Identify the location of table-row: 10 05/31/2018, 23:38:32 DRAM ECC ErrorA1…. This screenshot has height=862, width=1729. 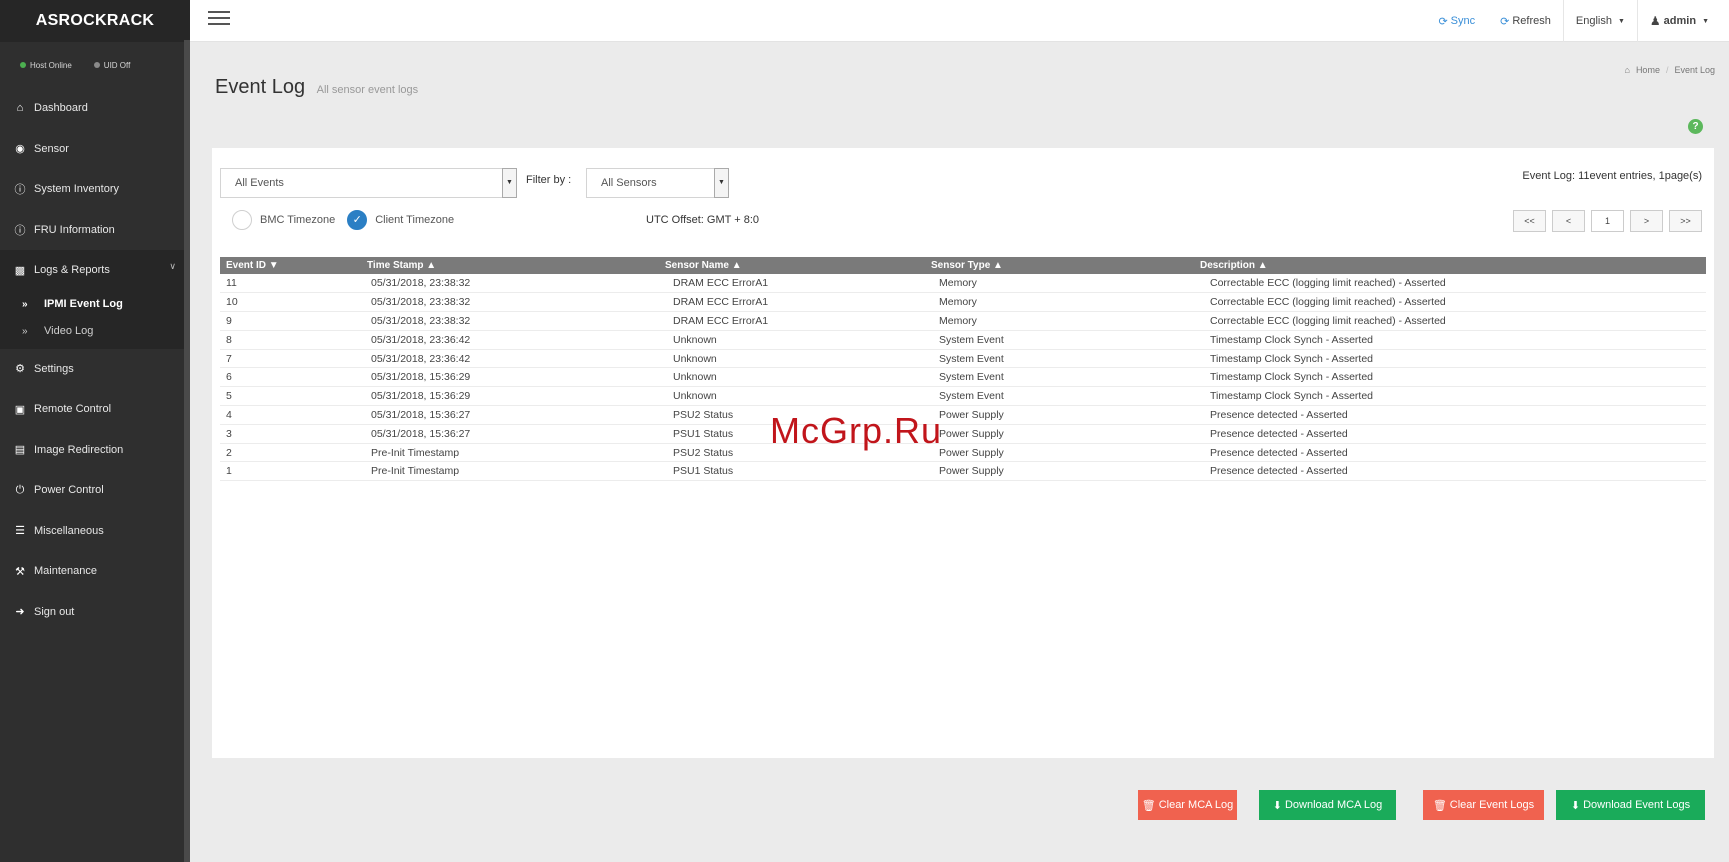
(963, 302).